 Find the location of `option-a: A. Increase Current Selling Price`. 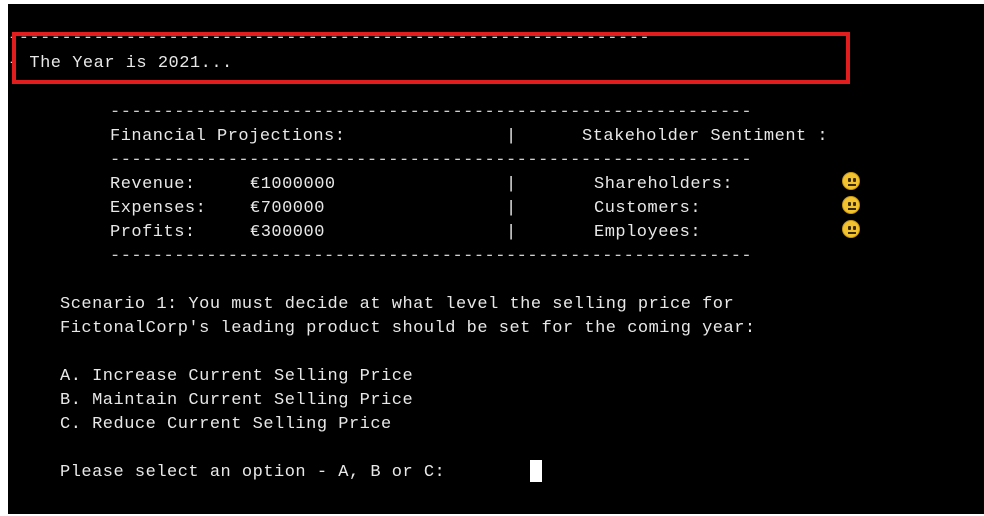

option-a: A. Increase Current Selling Price is located at coordinates (237, 376).